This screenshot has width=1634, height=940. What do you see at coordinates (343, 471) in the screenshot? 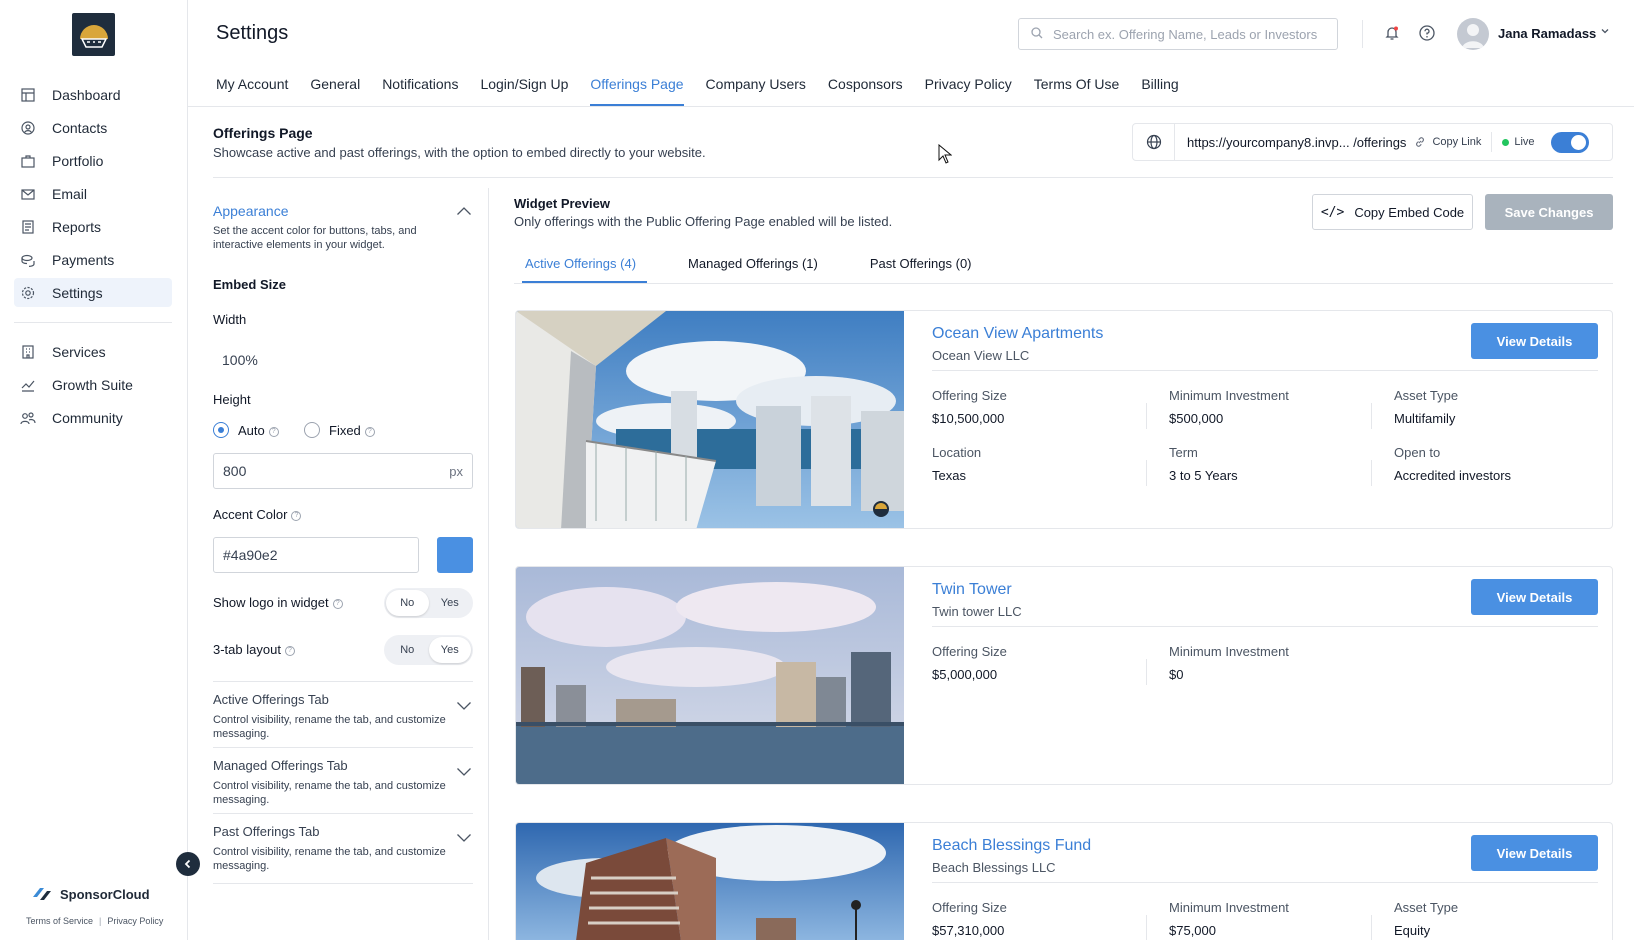
I see `height-input: 800 px` at bounding box center [343, 471].